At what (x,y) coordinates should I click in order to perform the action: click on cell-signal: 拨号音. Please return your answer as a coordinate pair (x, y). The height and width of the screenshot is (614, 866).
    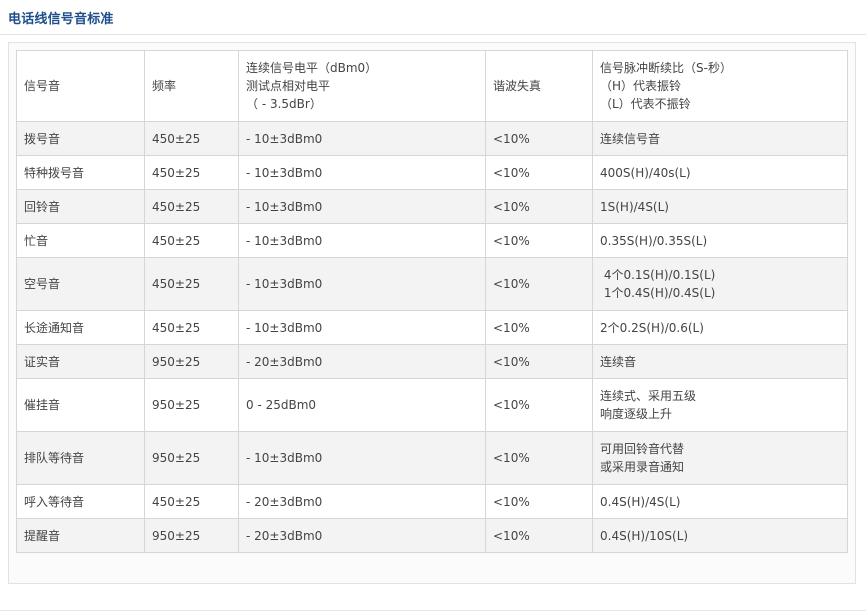
    Looking at the image, I should click on (80, 138).